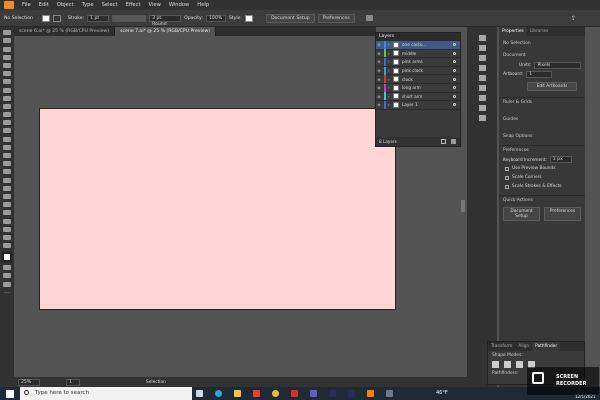 This screenshot has width=600, height=400. What do you see at coordinates (557, 65) in the screenshot?
I see `units-dropdown: Pixels` at bounding box center [557, 65].